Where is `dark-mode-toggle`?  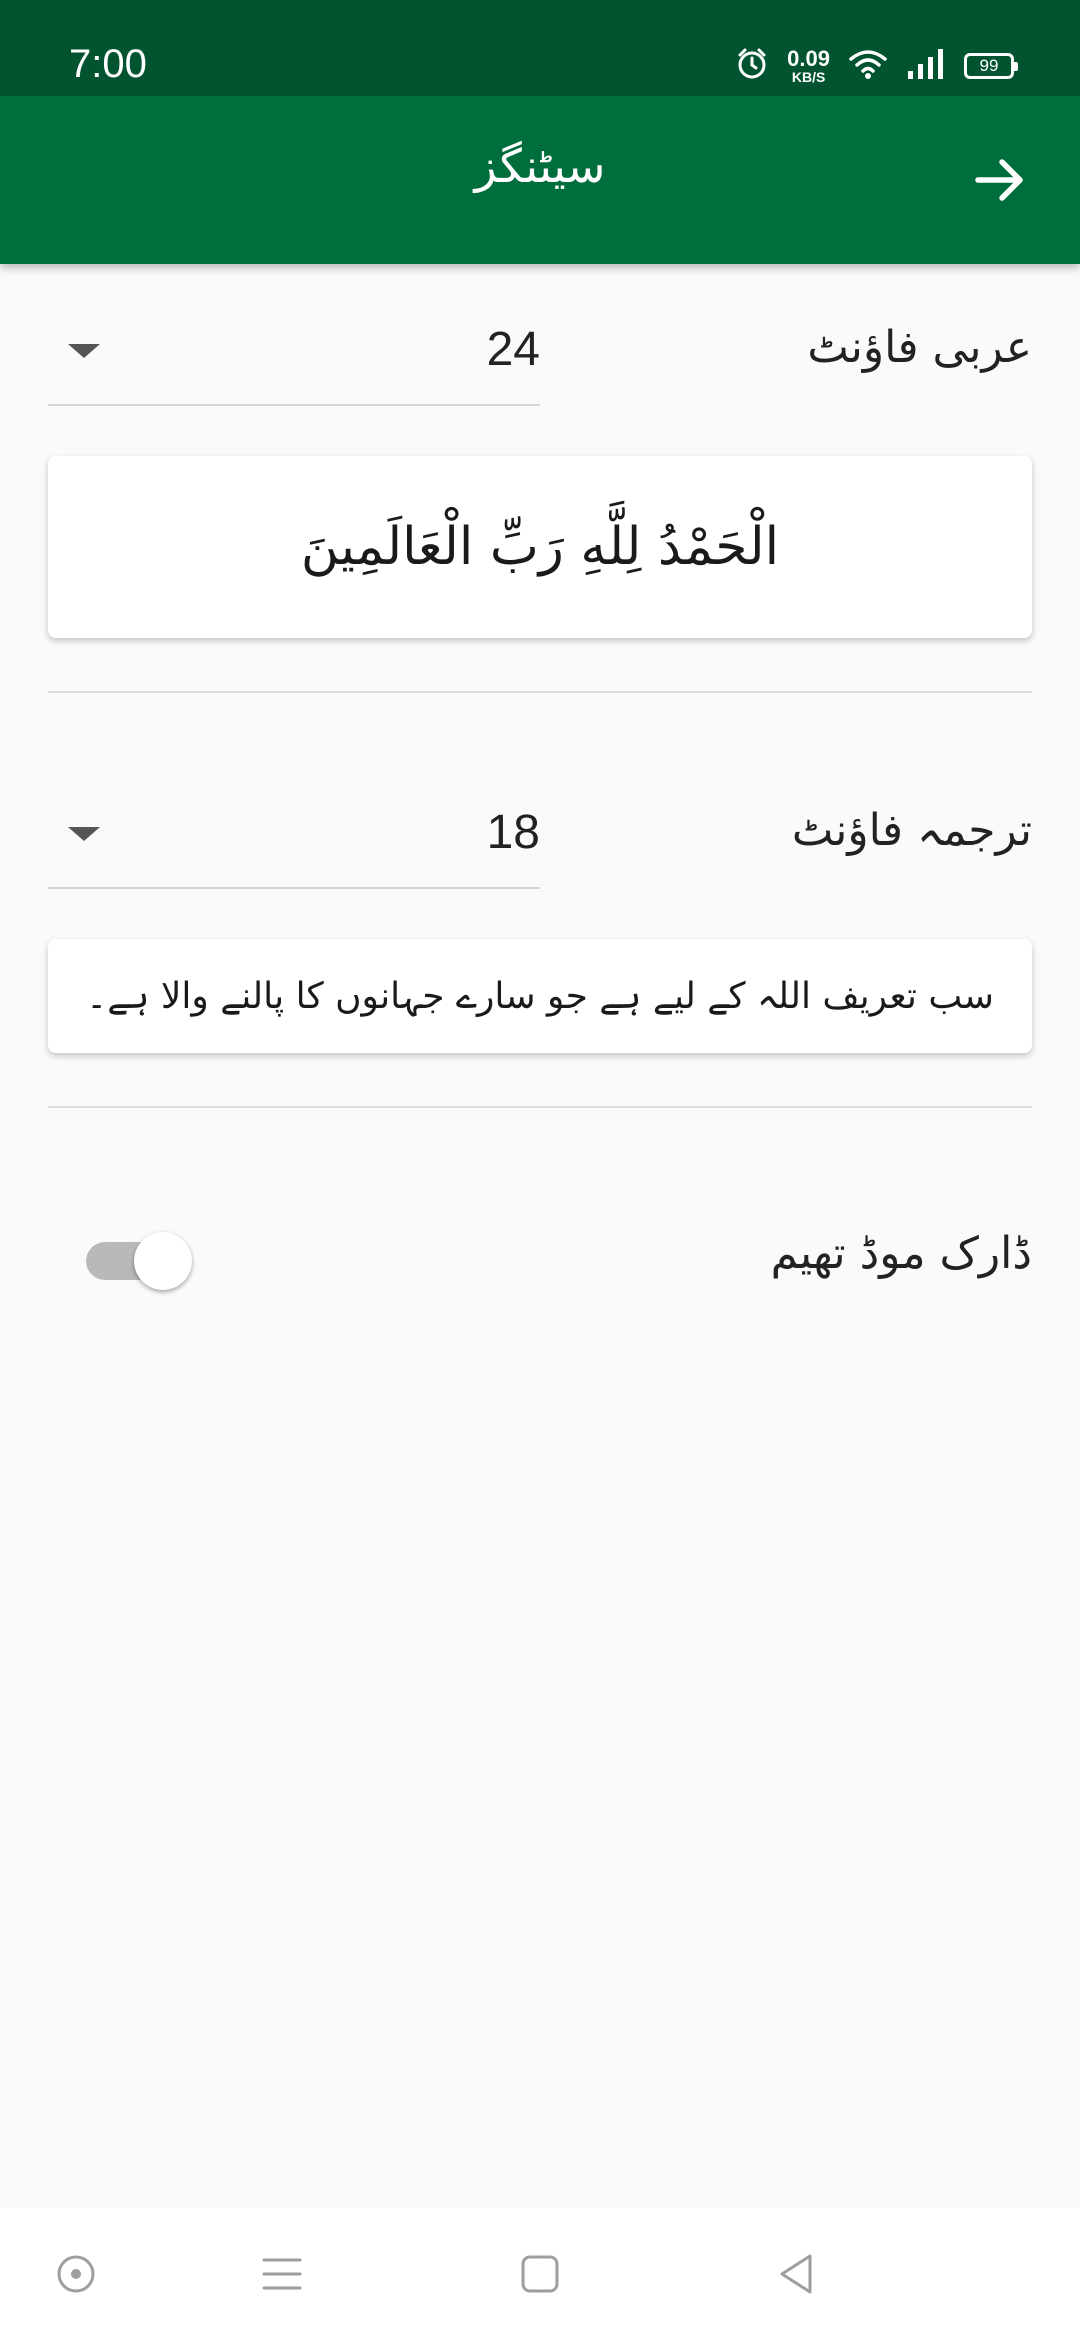 dark-mode-toggle is located at coordinates (141, 1258).